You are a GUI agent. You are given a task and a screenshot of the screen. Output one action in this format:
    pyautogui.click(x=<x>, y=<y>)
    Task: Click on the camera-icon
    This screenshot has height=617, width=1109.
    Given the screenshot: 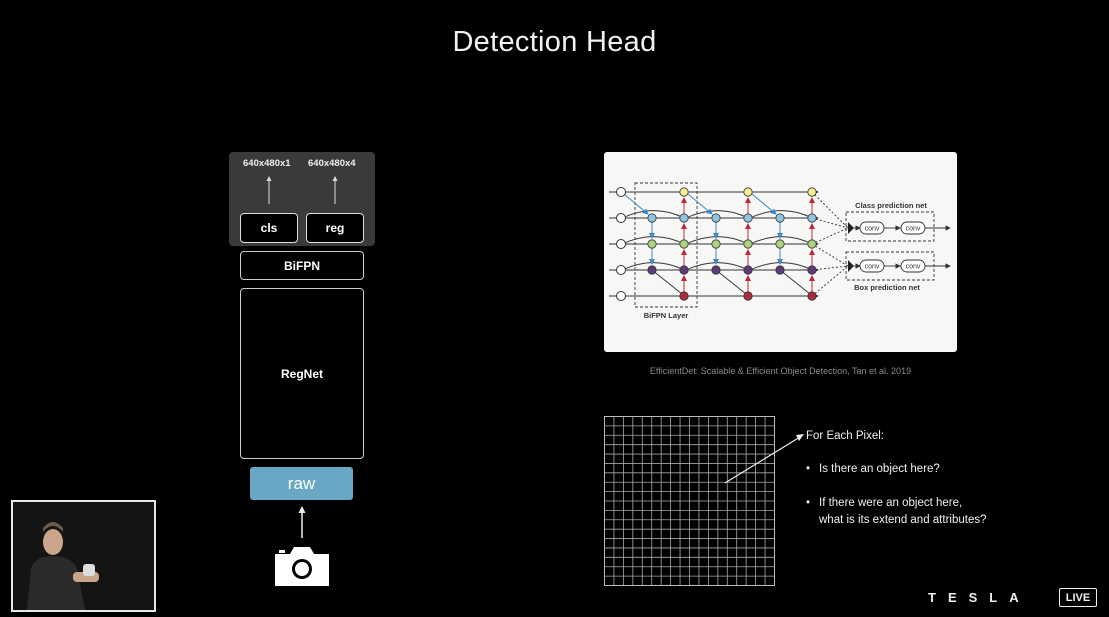 What is the action you would take?
    pyautogui.click(x=302, y=566)
    